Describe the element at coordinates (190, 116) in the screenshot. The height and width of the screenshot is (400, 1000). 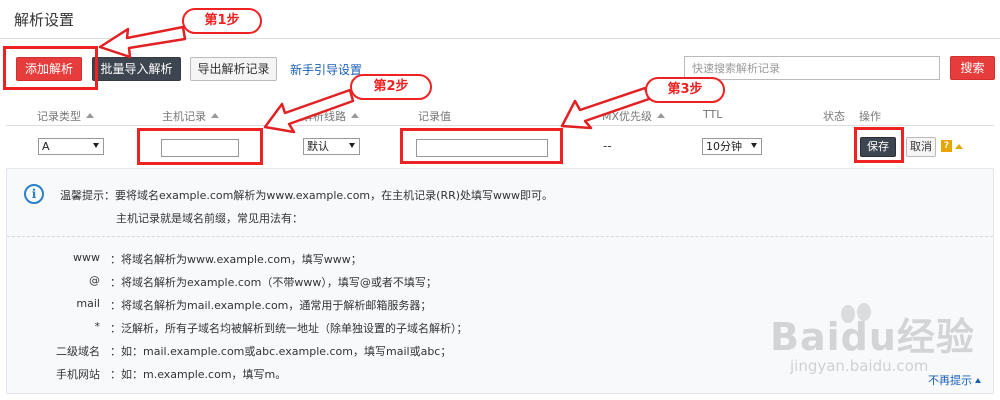
I see `header-host: 主机记录` at that location.